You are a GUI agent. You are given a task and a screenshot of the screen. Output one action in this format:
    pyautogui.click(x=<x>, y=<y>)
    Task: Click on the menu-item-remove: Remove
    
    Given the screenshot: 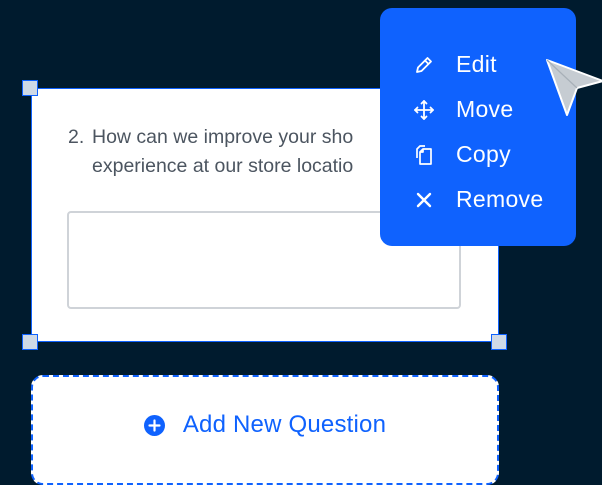 What is the action you would take?
    pyautogui.click(x=478, y=199)
    